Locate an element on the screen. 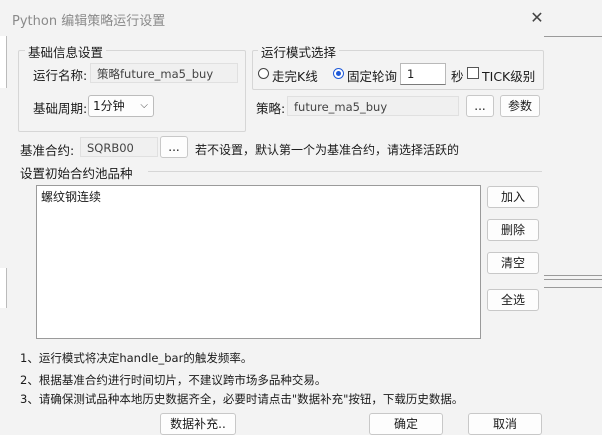 This screenshot has height=435, width=602. list-item: 螺纹钢连续 is located at coordinates (71, 196).